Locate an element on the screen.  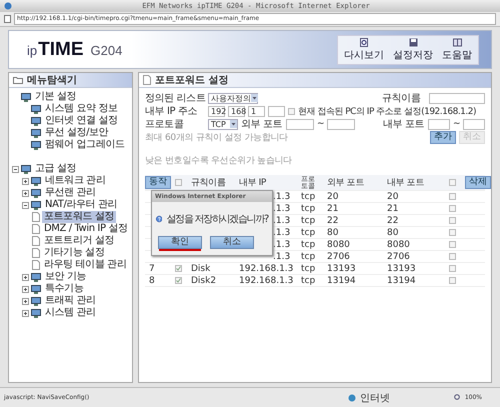
tree-item: 포트포워드 설정 is located at coordinates (79, 217).